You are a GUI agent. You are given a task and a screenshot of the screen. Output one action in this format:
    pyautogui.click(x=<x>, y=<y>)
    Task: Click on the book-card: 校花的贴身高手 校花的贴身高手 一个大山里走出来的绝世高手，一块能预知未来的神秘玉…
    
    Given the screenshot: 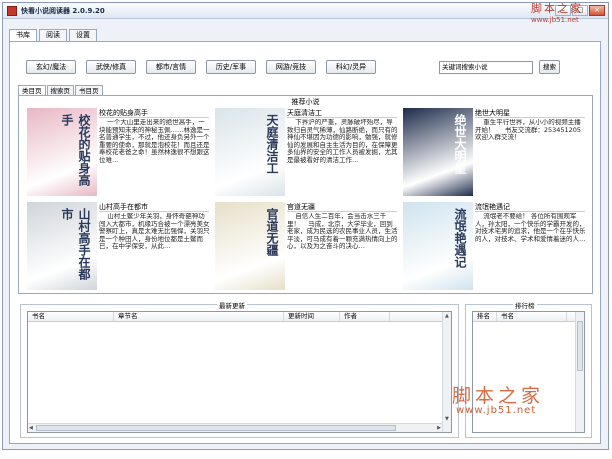 What is the action you would take?
    pyautogui.click(x=119, y=152)
    